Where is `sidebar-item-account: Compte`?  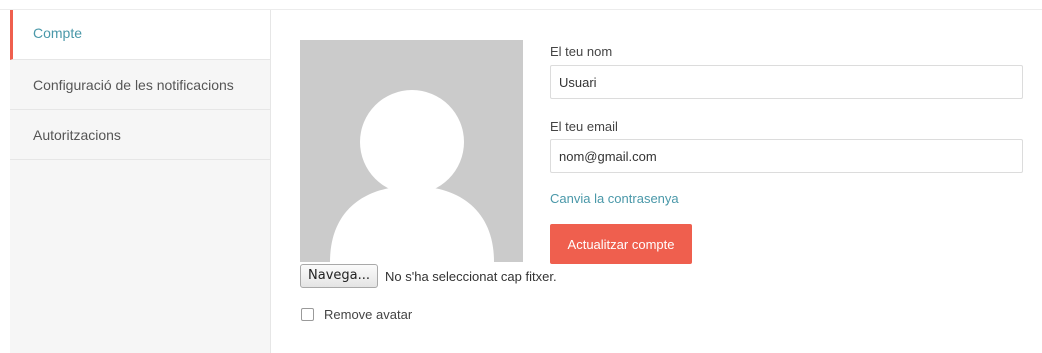
sidebar-item-account: Compte is located at coordinates (140, 35).